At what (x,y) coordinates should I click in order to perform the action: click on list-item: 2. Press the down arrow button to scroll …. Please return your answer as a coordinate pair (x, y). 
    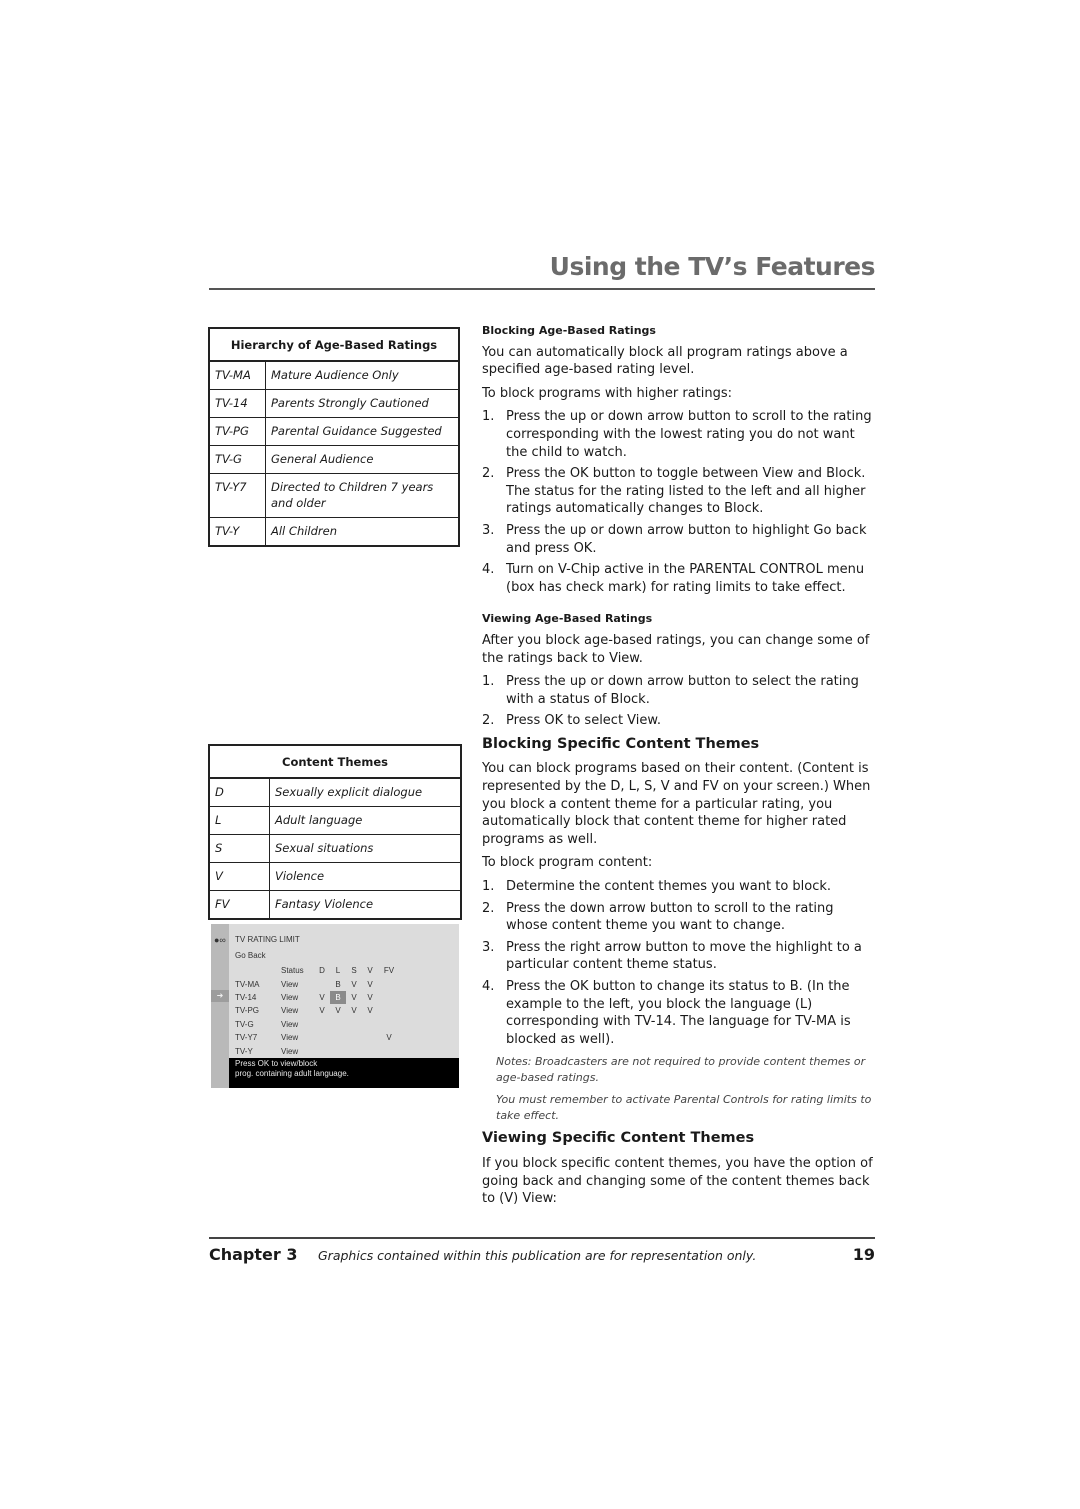
    Looking at the image, I should click on (658, 917).